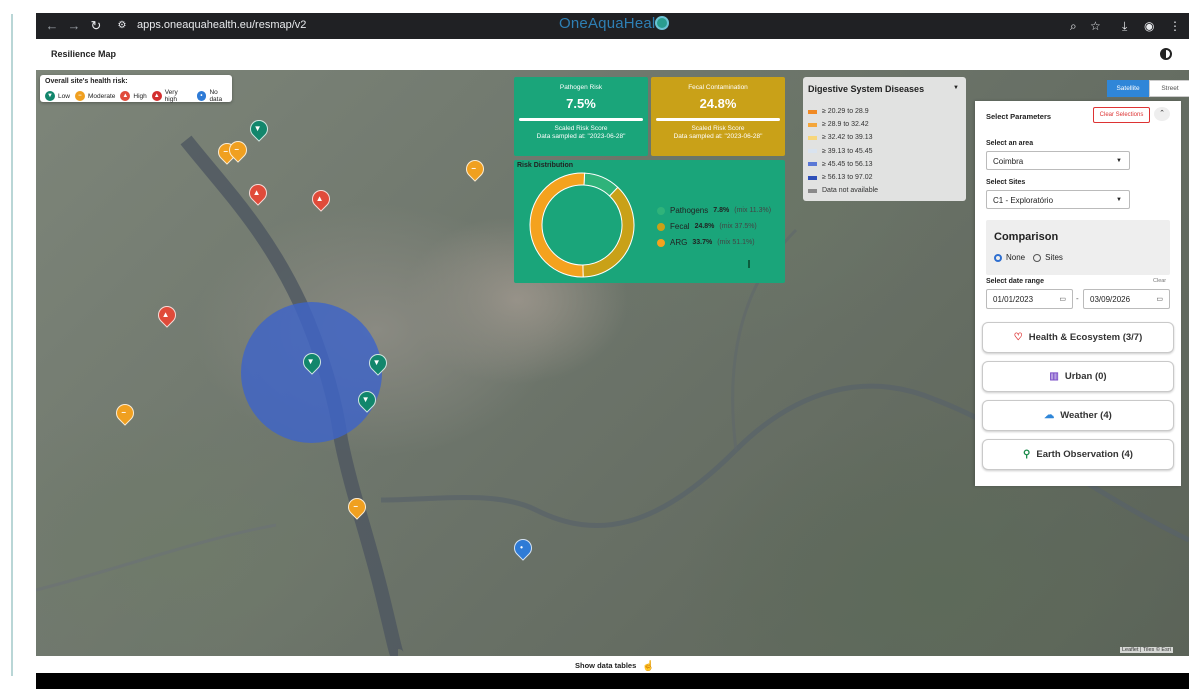  What do you see at coordinates (718, 103) in the screenshot?
I see `card-value: 24.8%` at bounding box center [718, 103].